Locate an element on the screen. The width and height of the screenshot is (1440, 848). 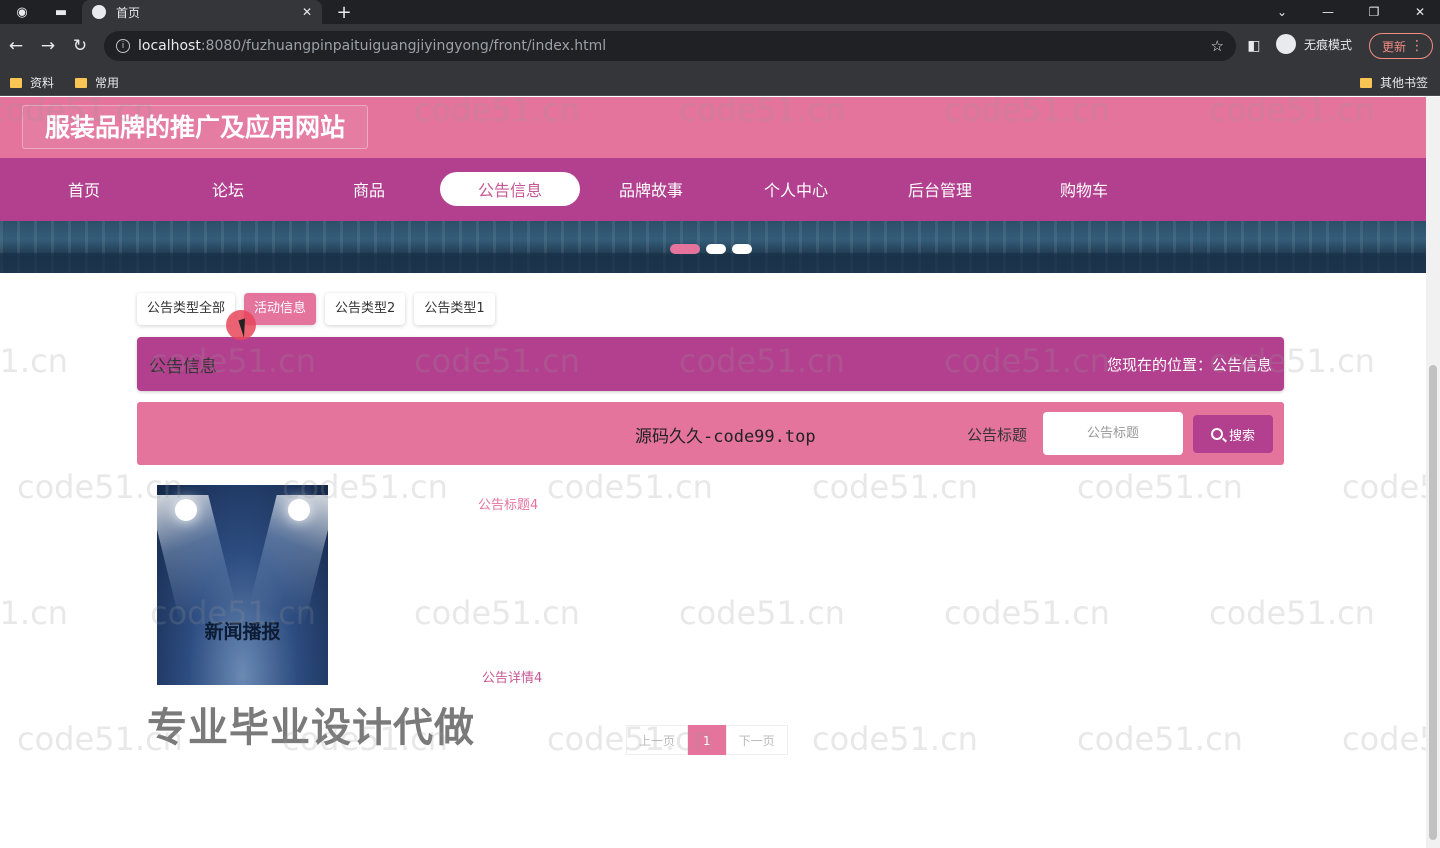
prev-page-button: 上一页 is located at coordinates (657, 740).